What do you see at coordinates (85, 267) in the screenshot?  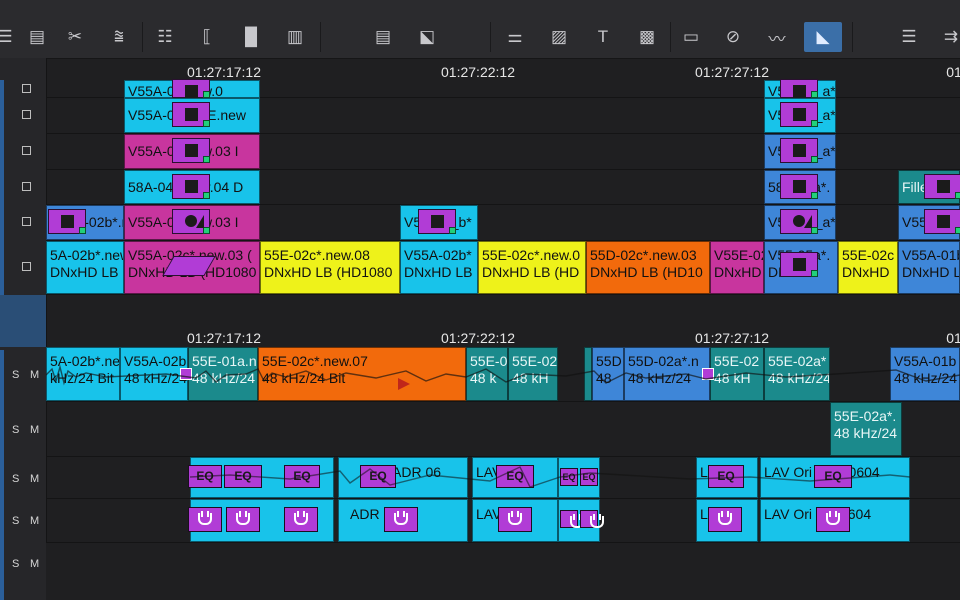 I see `video-clip: 5A-02b*.new.0DNxHD LB (HD` at bounding box center [85, 267].